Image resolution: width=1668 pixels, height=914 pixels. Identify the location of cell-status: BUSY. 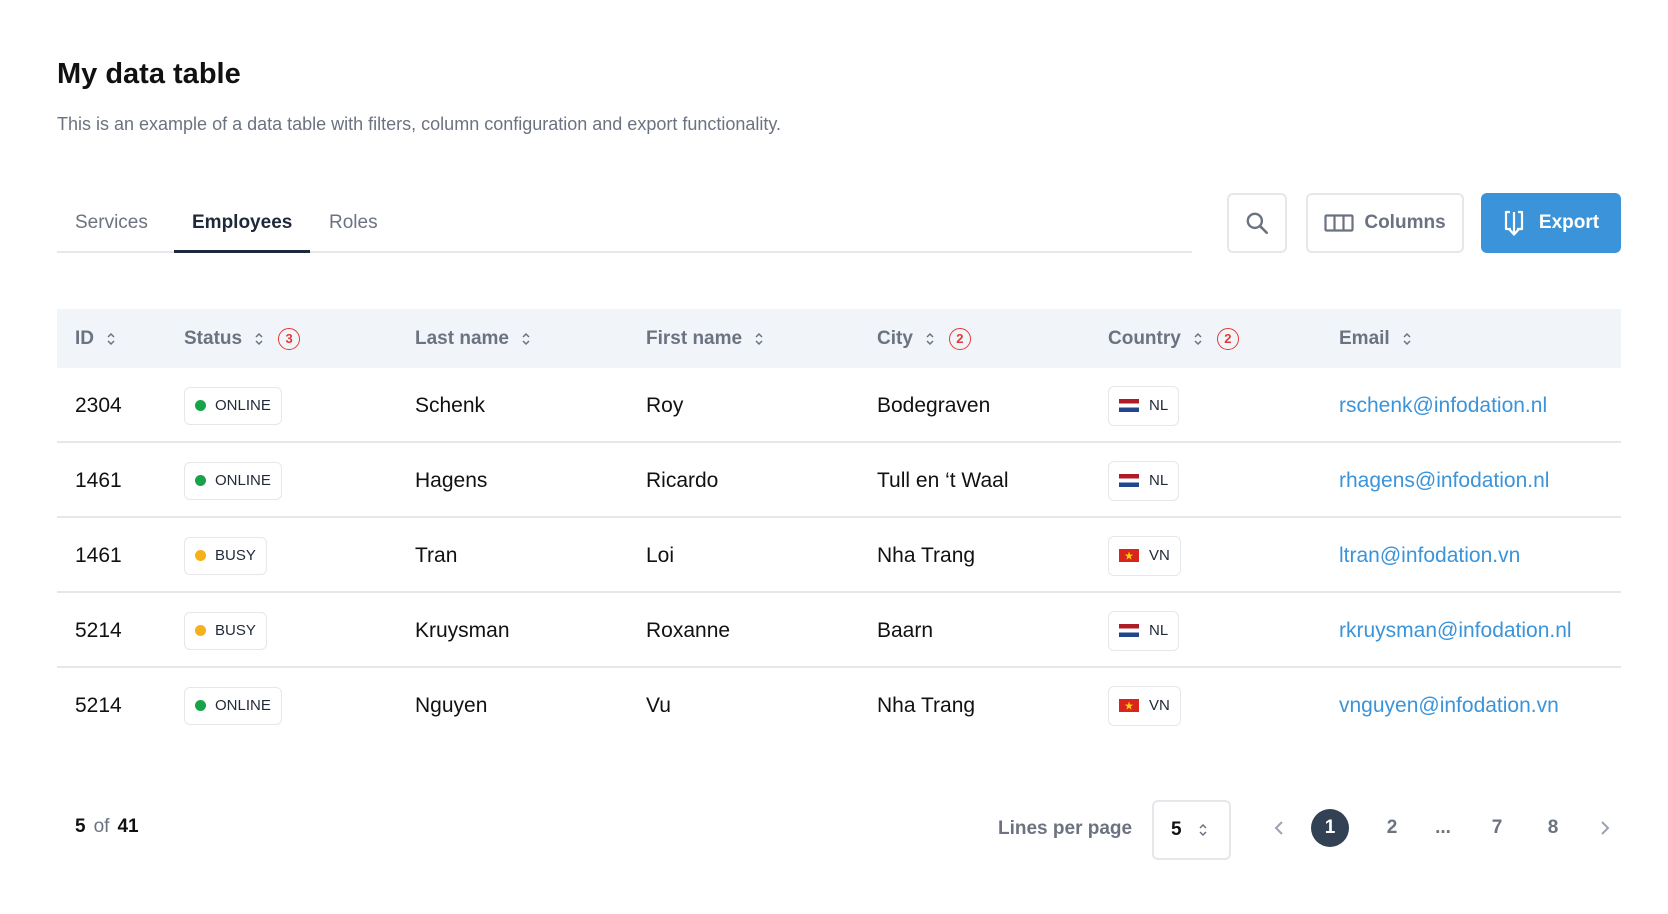
(225, 630).